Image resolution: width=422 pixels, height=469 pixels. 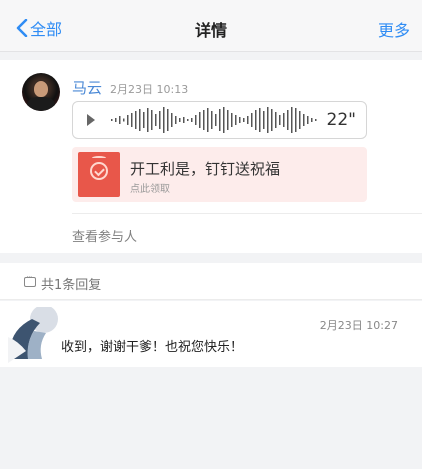 I want to click on avatar-body, so click(x=41, y=104).